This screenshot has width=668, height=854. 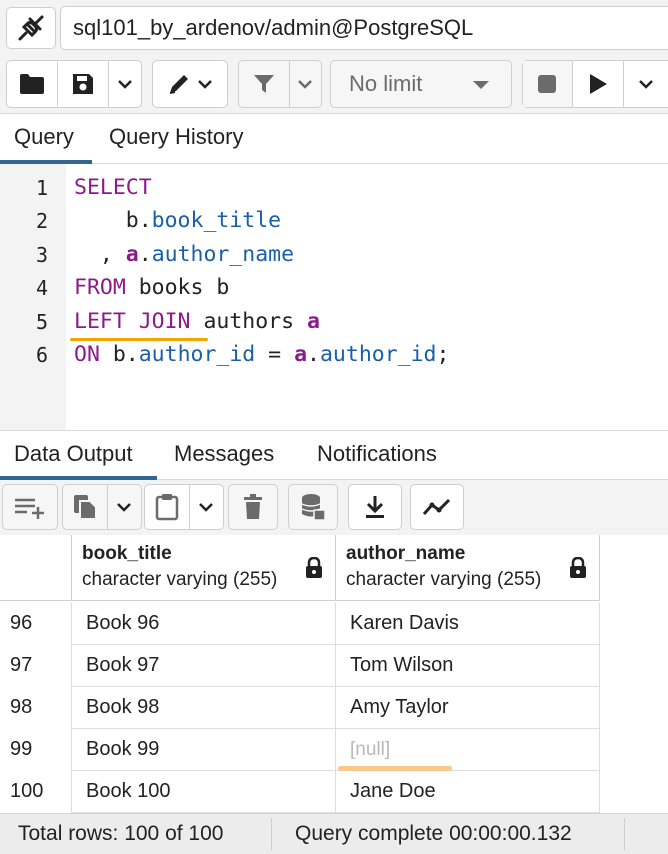 I want to click on stop-button, so click(x=548, y=84).